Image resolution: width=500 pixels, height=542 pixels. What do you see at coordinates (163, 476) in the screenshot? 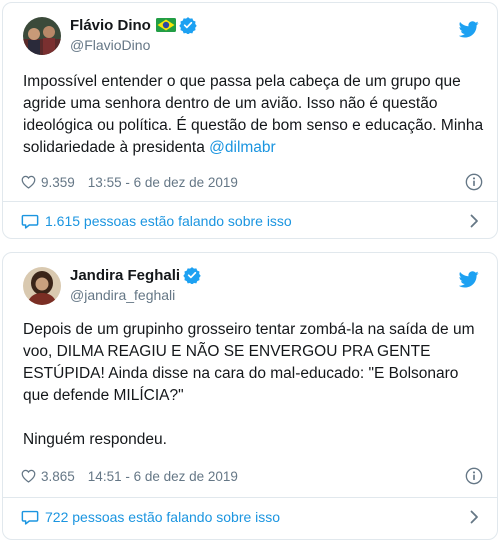
I see `timestamp: 14:51 - 6 de dez de 2019` at bounding box center [163, 476].